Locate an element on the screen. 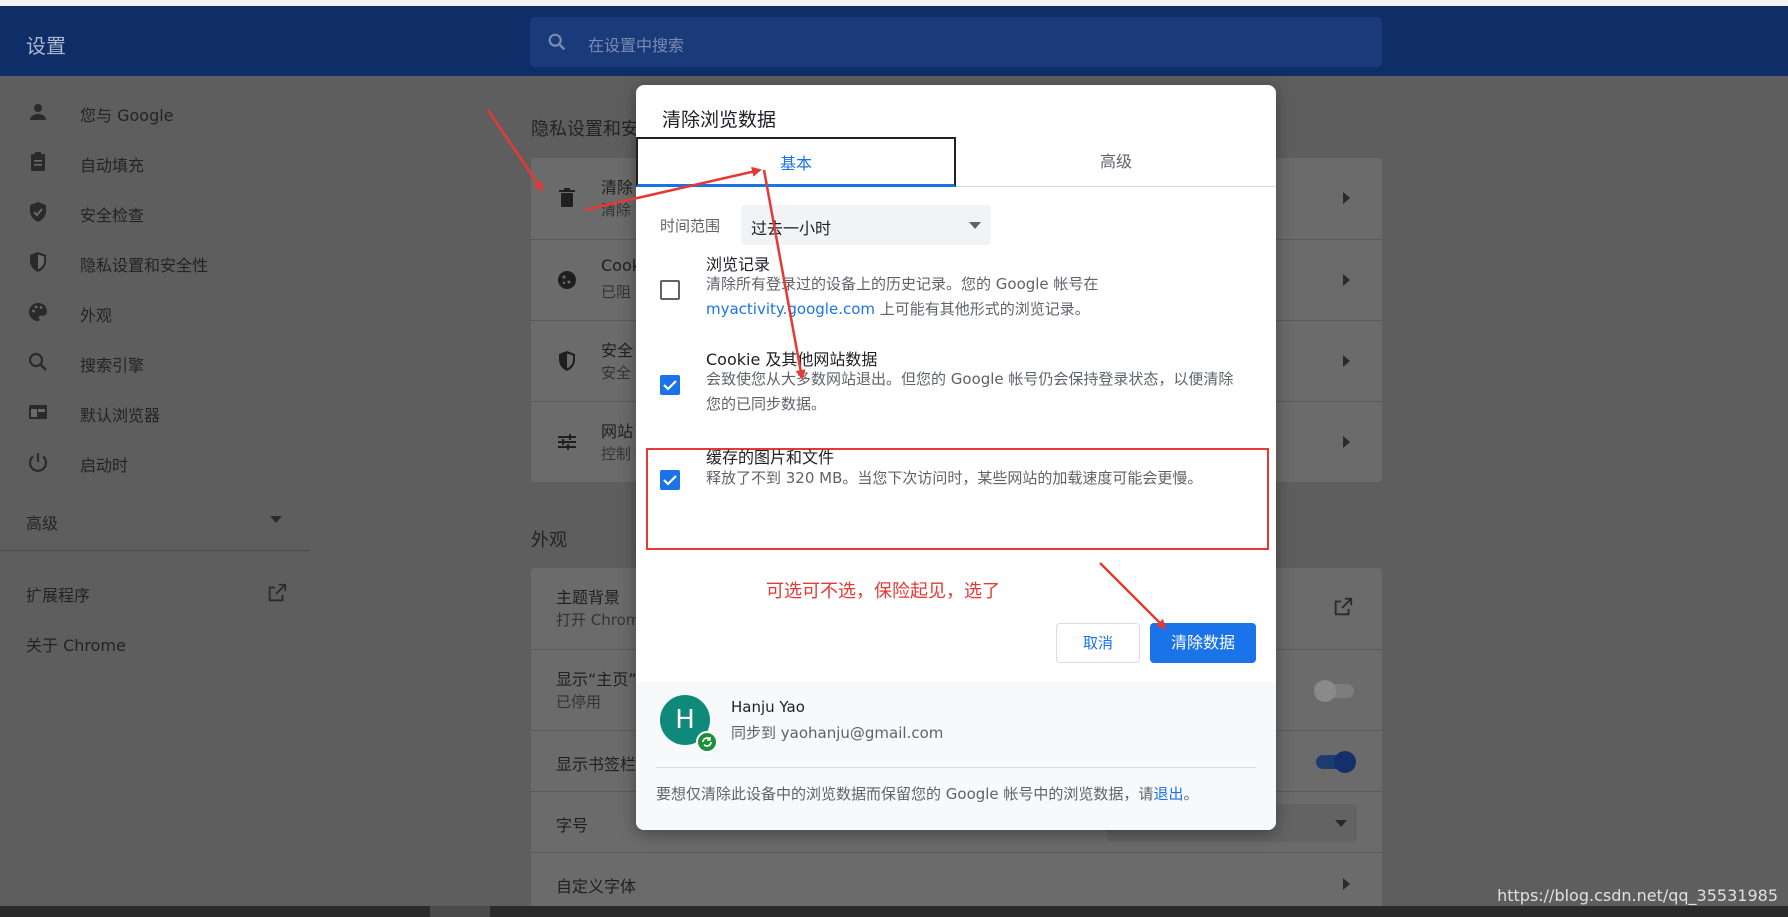 This screenshot has height=917, width=1788. sidebar-item-label: 默认浏览器 is located at coordinates (120, 415).